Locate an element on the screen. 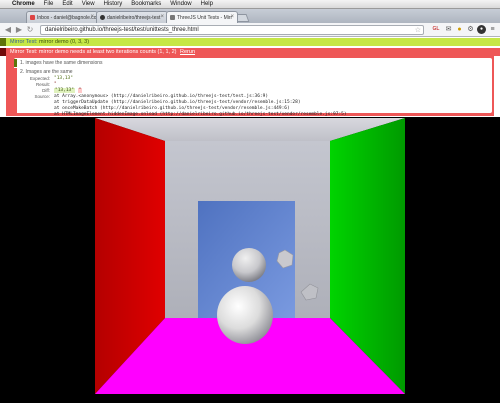  pass-marker is located at coordinates (15, 63).